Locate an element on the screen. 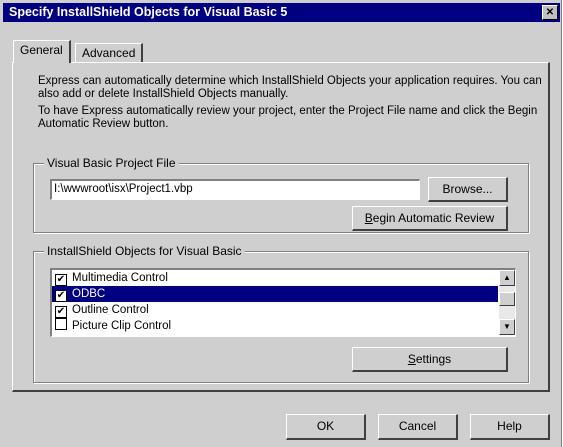  checkbox-picture-clip-control is located at coordinates (61, 324).